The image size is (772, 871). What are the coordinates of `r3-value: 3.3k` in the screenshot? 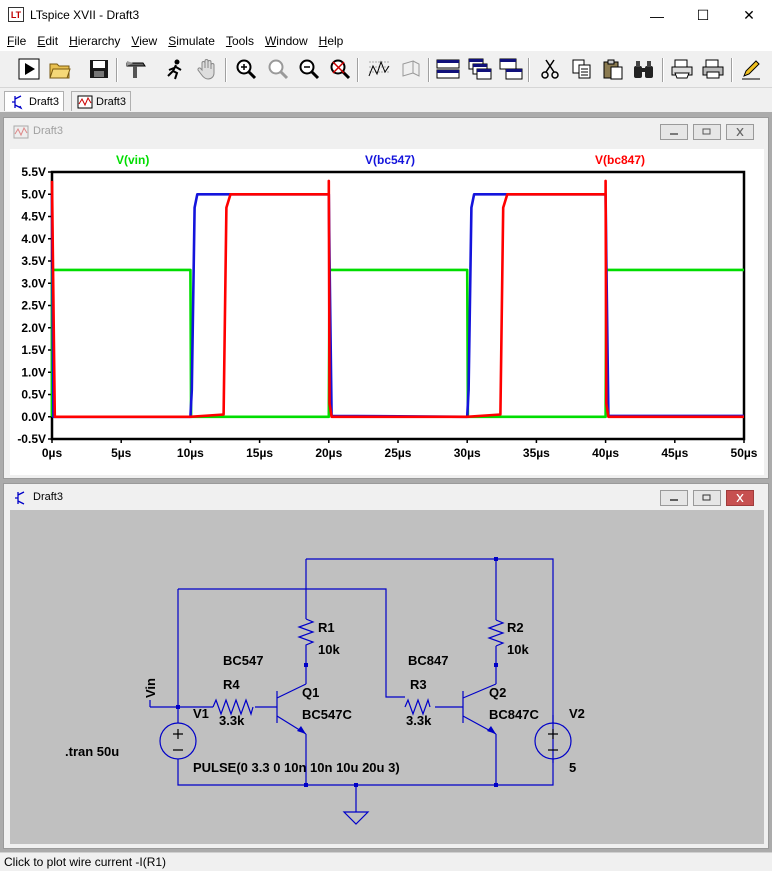 It's located at (419, 720).